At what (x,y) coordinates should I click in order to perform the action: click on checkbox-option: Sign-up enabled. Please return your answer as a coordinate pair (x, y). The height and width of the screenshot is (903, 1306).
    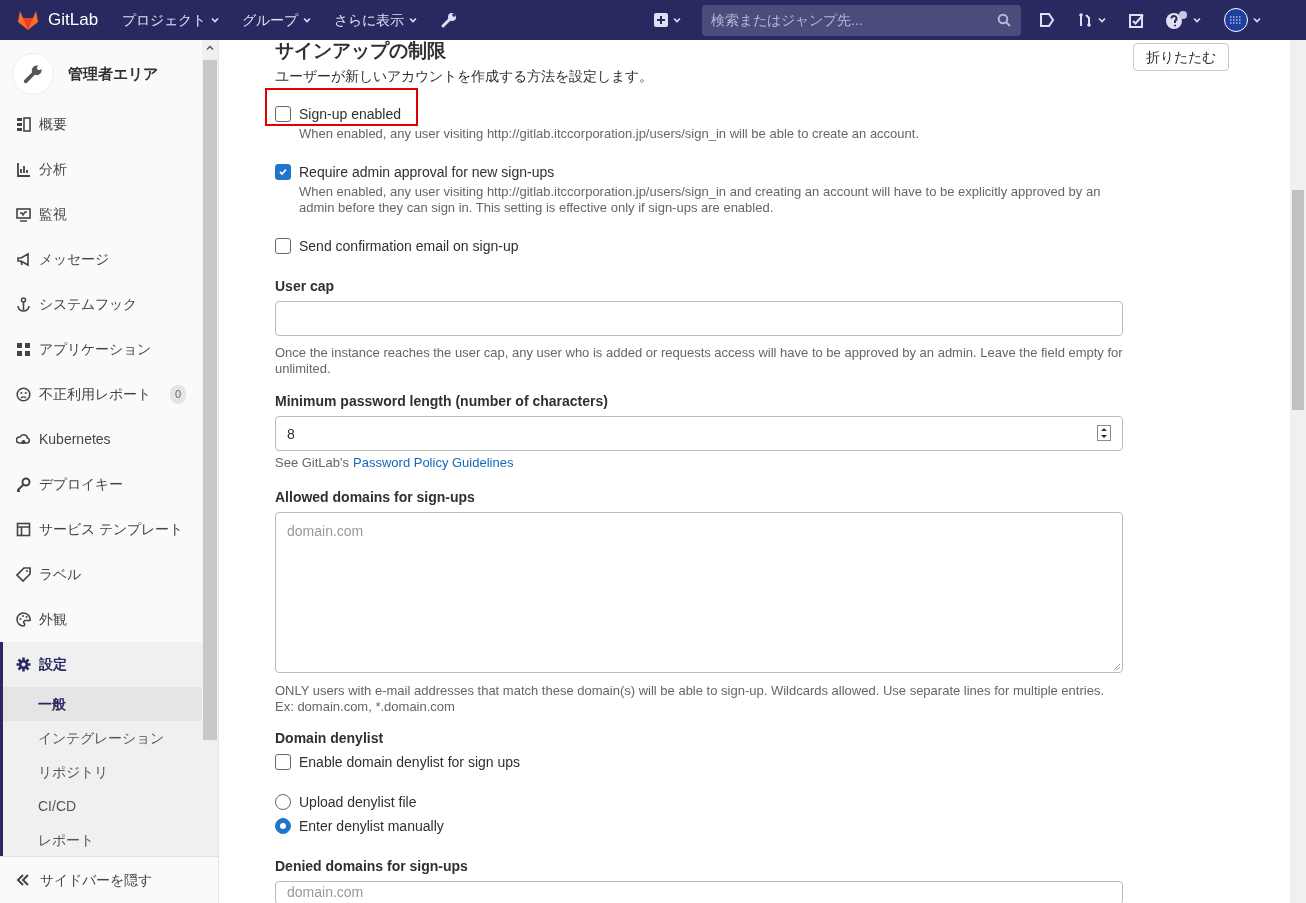
    Looking at the image, I should click on (699, 114).